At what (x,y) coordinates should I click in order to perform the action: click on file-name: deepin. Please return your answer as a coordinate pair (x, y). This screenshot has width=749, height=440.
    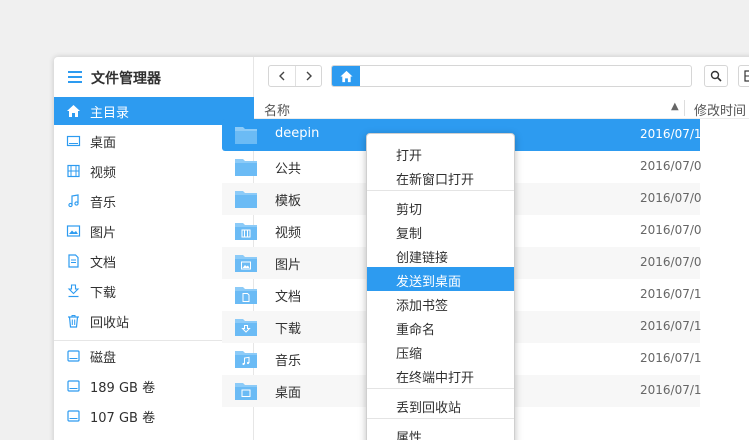
    Looking at the image, I should click on (297, 133).